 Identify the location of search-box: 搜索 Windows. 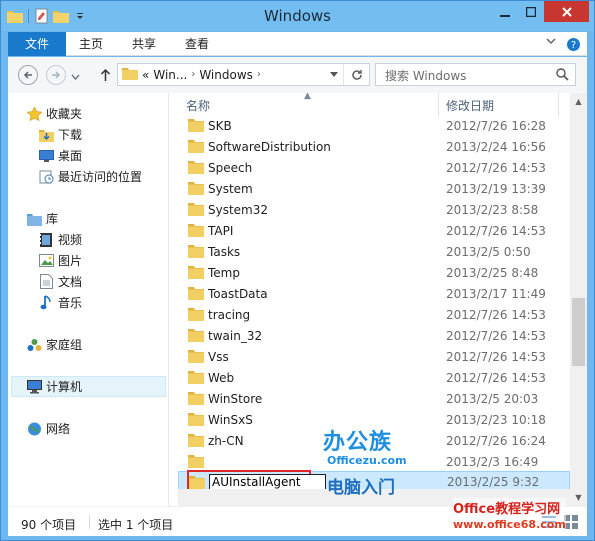
(475, 74).